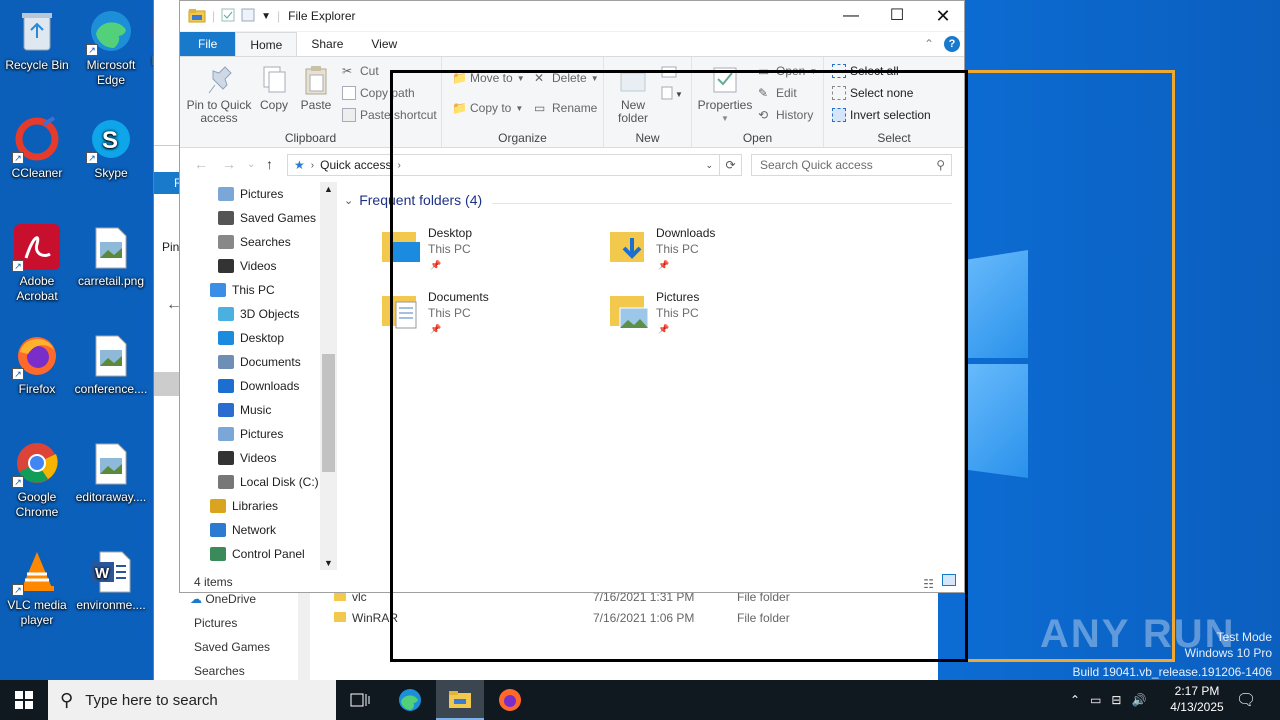 This screenshot has height=720, width=1280. What do you see at coordinates (328, 189) in the screenshot?
I see `scroll-up-icon: ▲` at bounding box center [328, 189].